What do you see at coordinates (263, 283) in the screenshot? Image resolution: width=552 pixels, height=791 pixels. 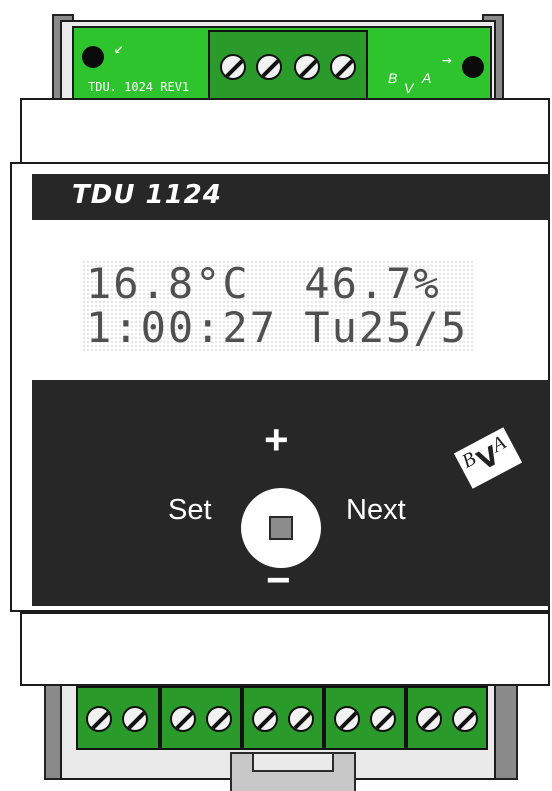 I see `lcd-line-1: 16.8°C 46.7%` at bounding box center [263, 283].